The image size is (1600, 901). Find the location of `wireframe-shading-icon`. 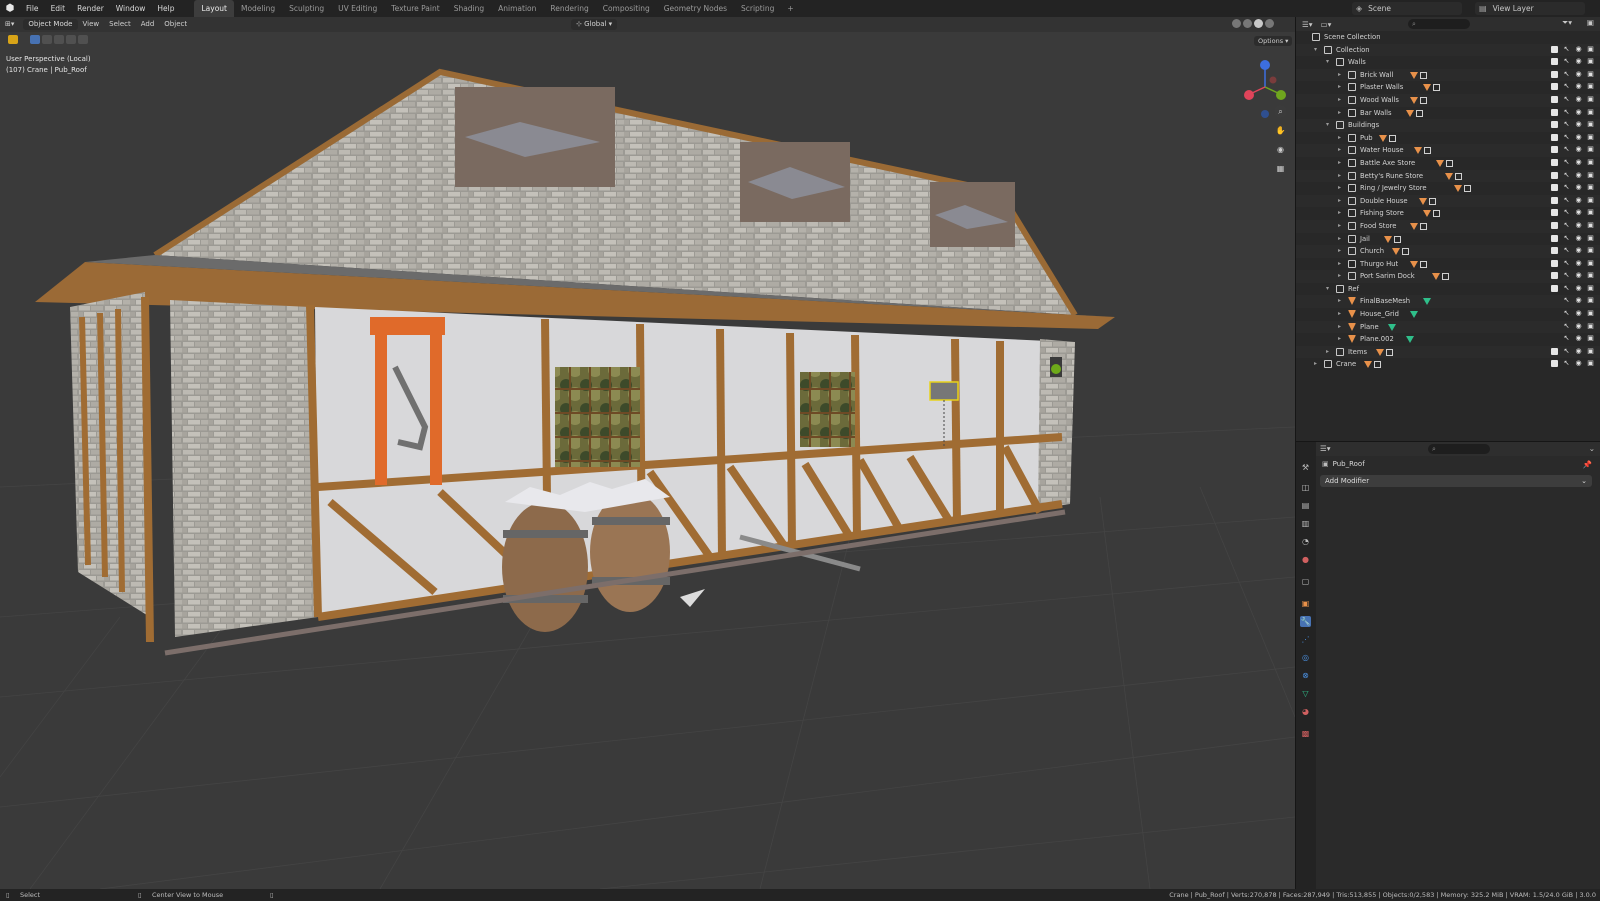

wireframe-shading-icon is located at coordinates (1236, 23).